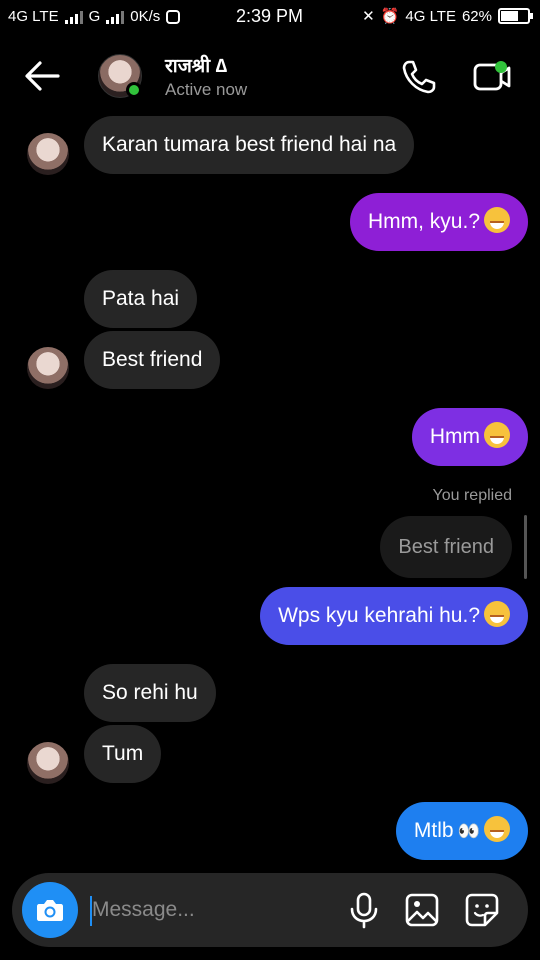  What do you see at coordinates (438, 222) in the screenshot?
I see `outgoing-message: Hmm, kyu.?` at bounding box center [438, 222].